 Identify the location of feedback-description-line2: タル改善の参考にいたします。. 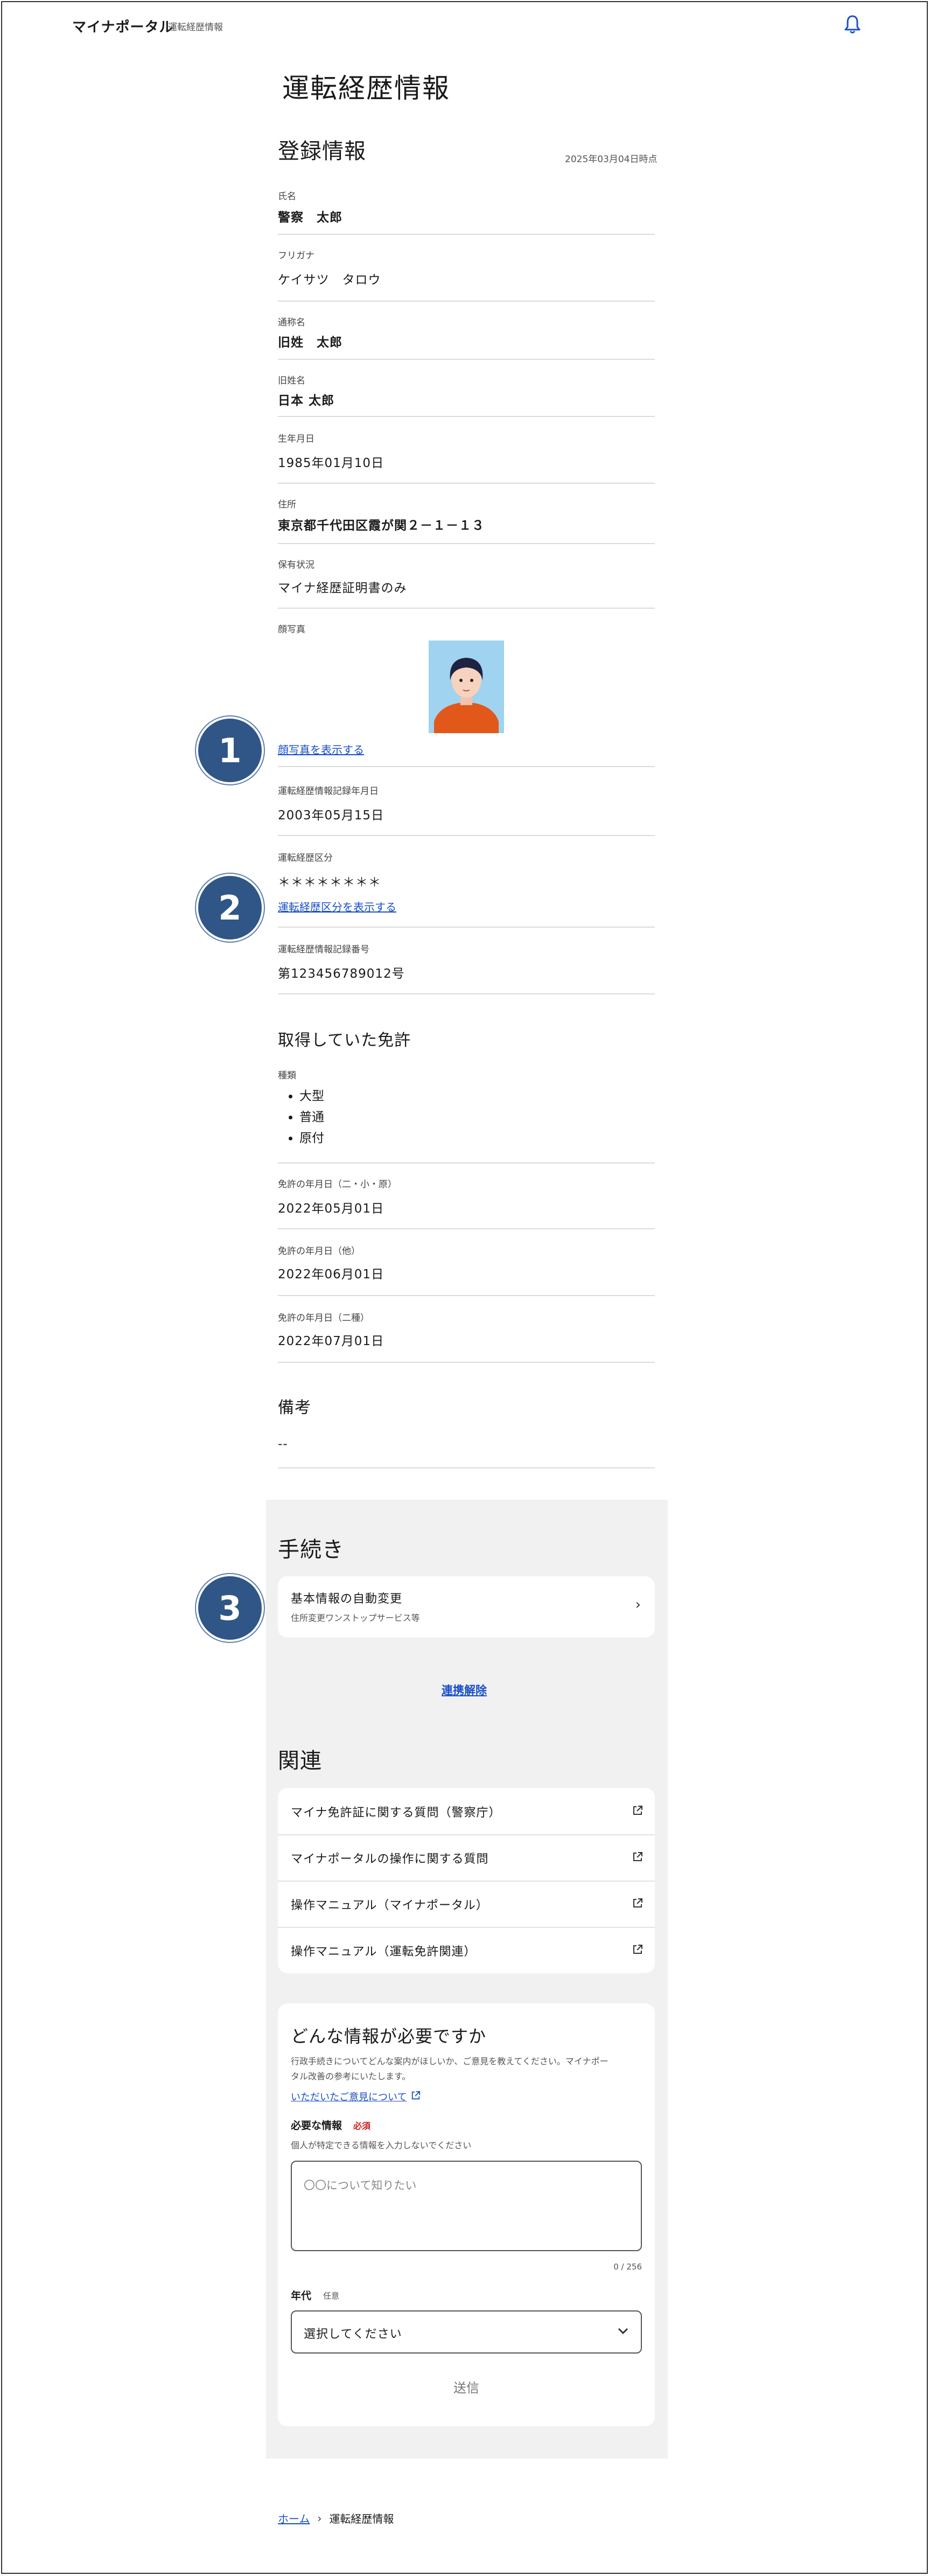
(351, 2076).